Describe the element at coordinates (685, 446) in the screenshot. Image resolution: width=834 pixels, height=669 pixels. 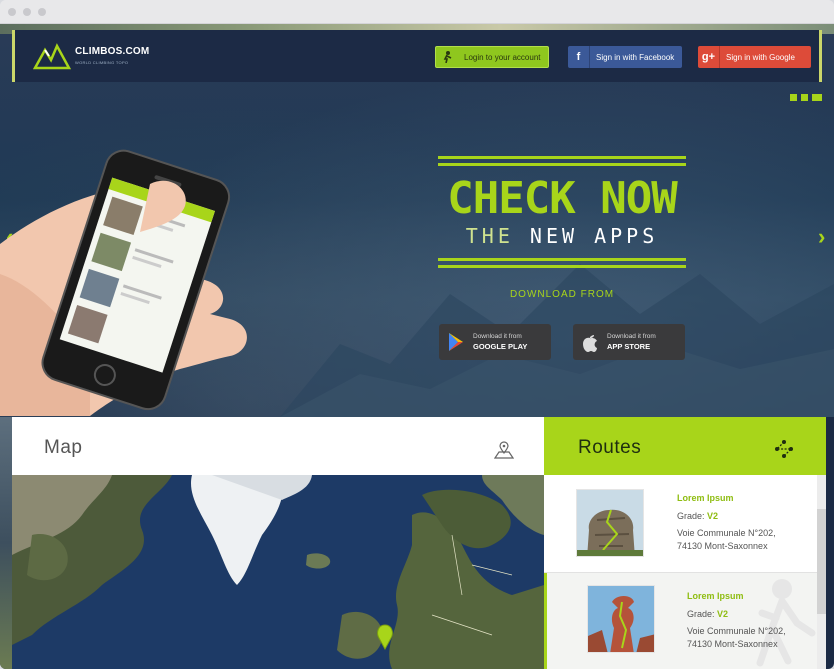
I see `routes-header: Routes` at that location.